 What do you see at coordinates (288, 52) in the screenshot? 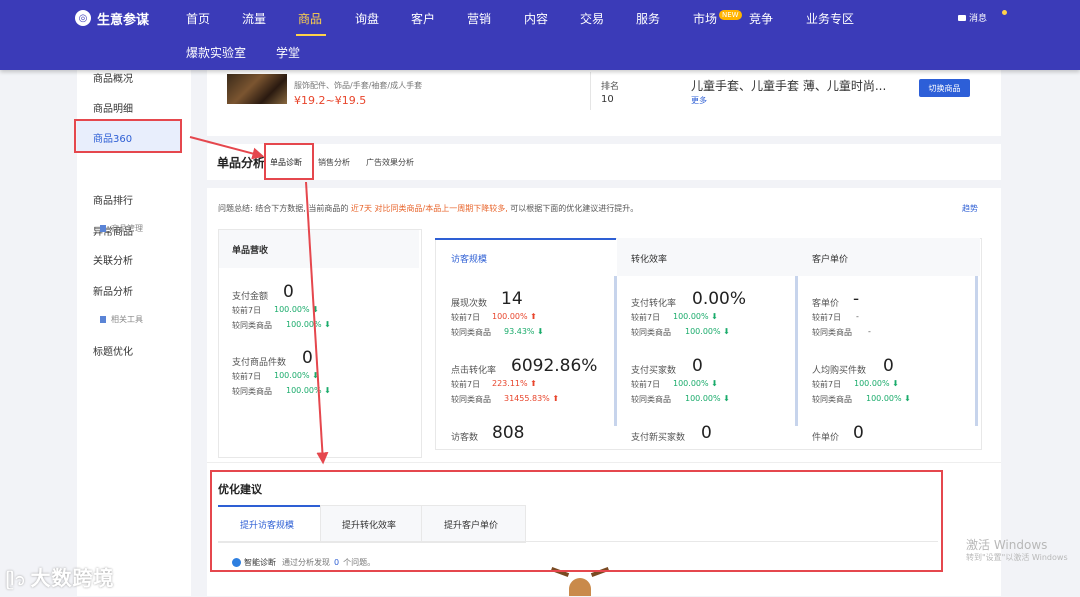
I see `subnav-school: 学堂` at bounding box center [288, 52].